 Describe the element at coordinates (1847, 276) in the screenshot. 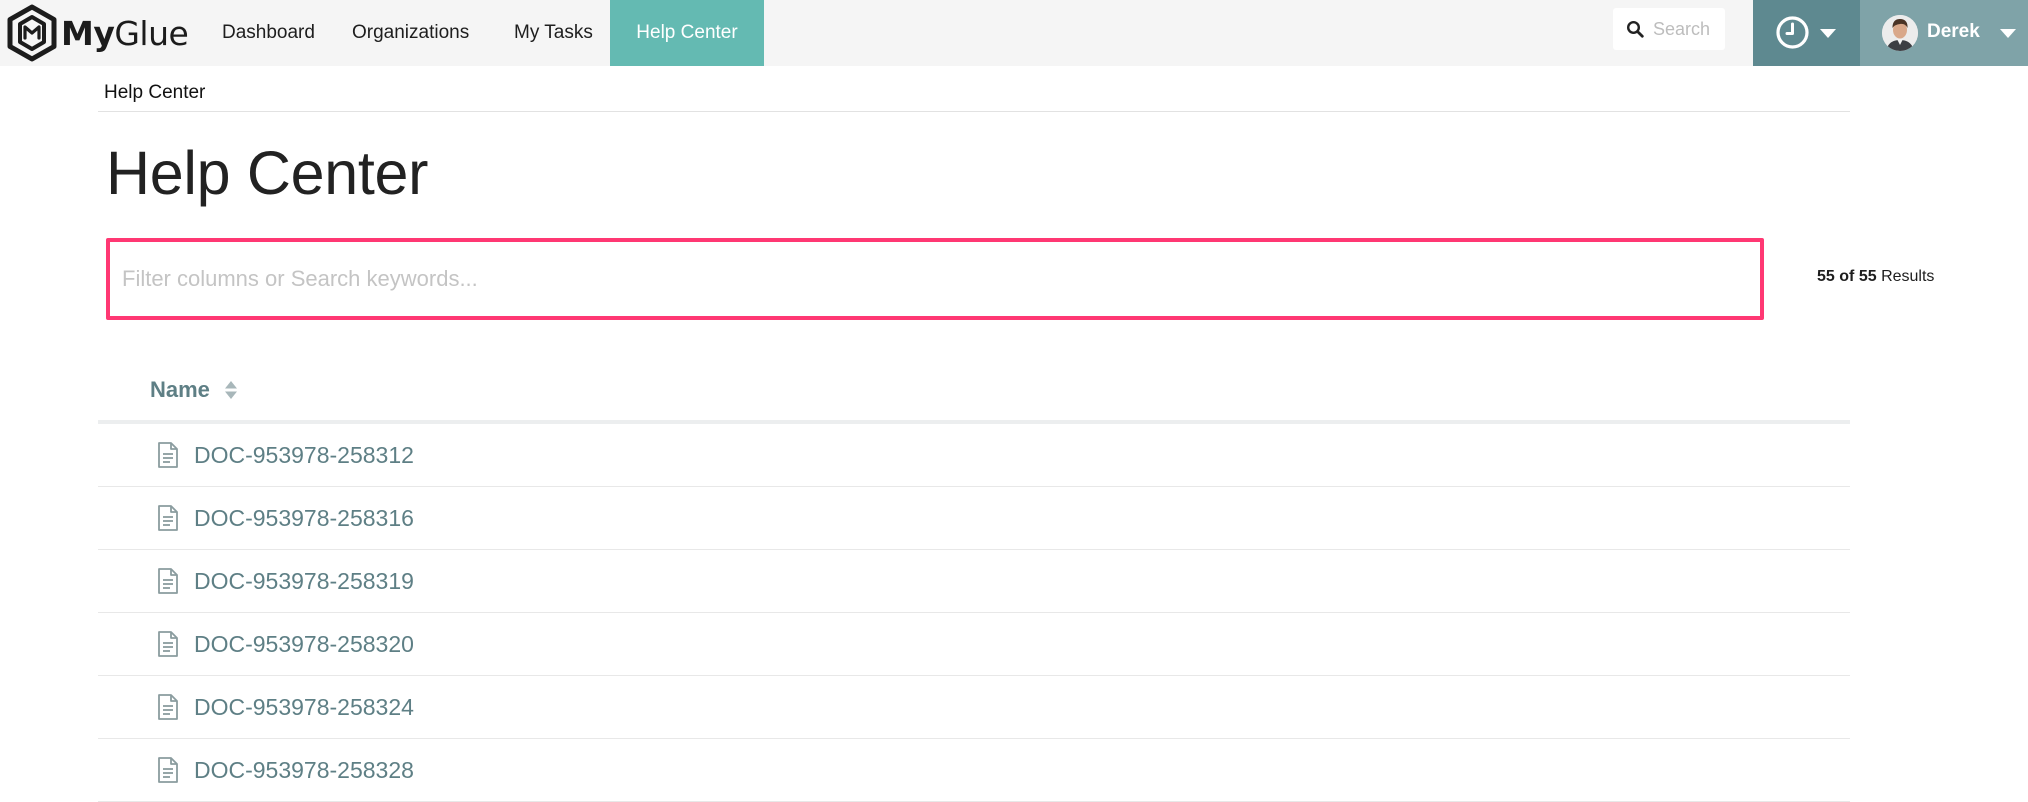

I see `results-of-label: of` at that location.